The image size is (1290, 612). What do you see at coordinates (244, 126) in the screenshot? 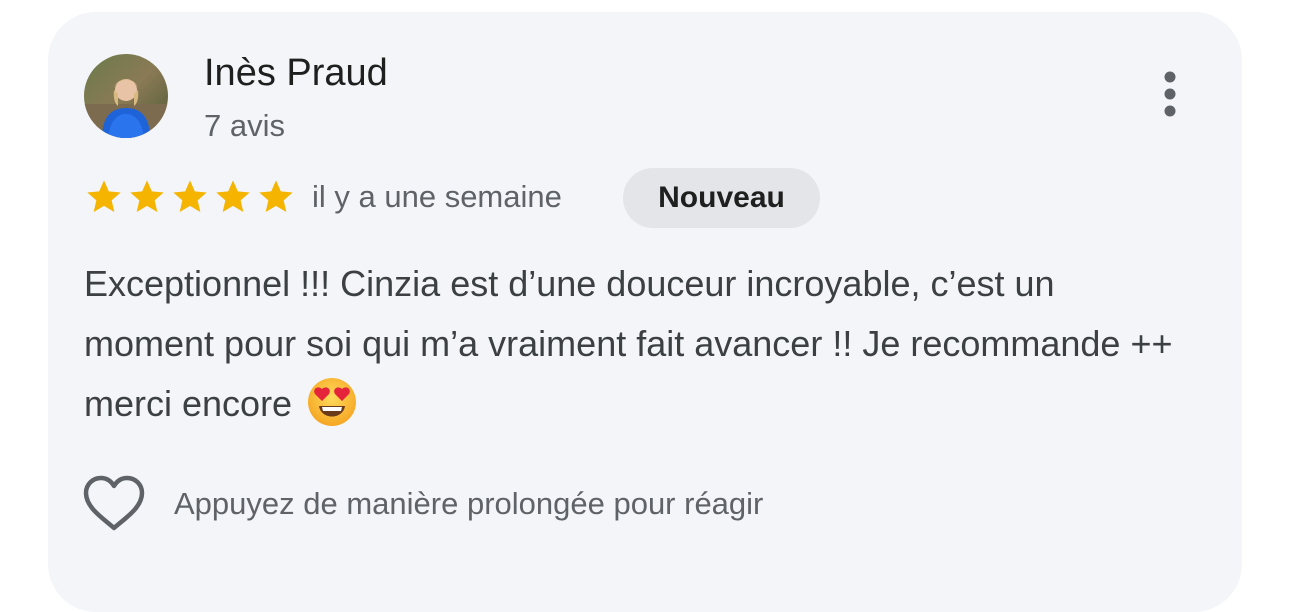
I see `author-review-count: 7 avis` at bounding box center [244, 126].